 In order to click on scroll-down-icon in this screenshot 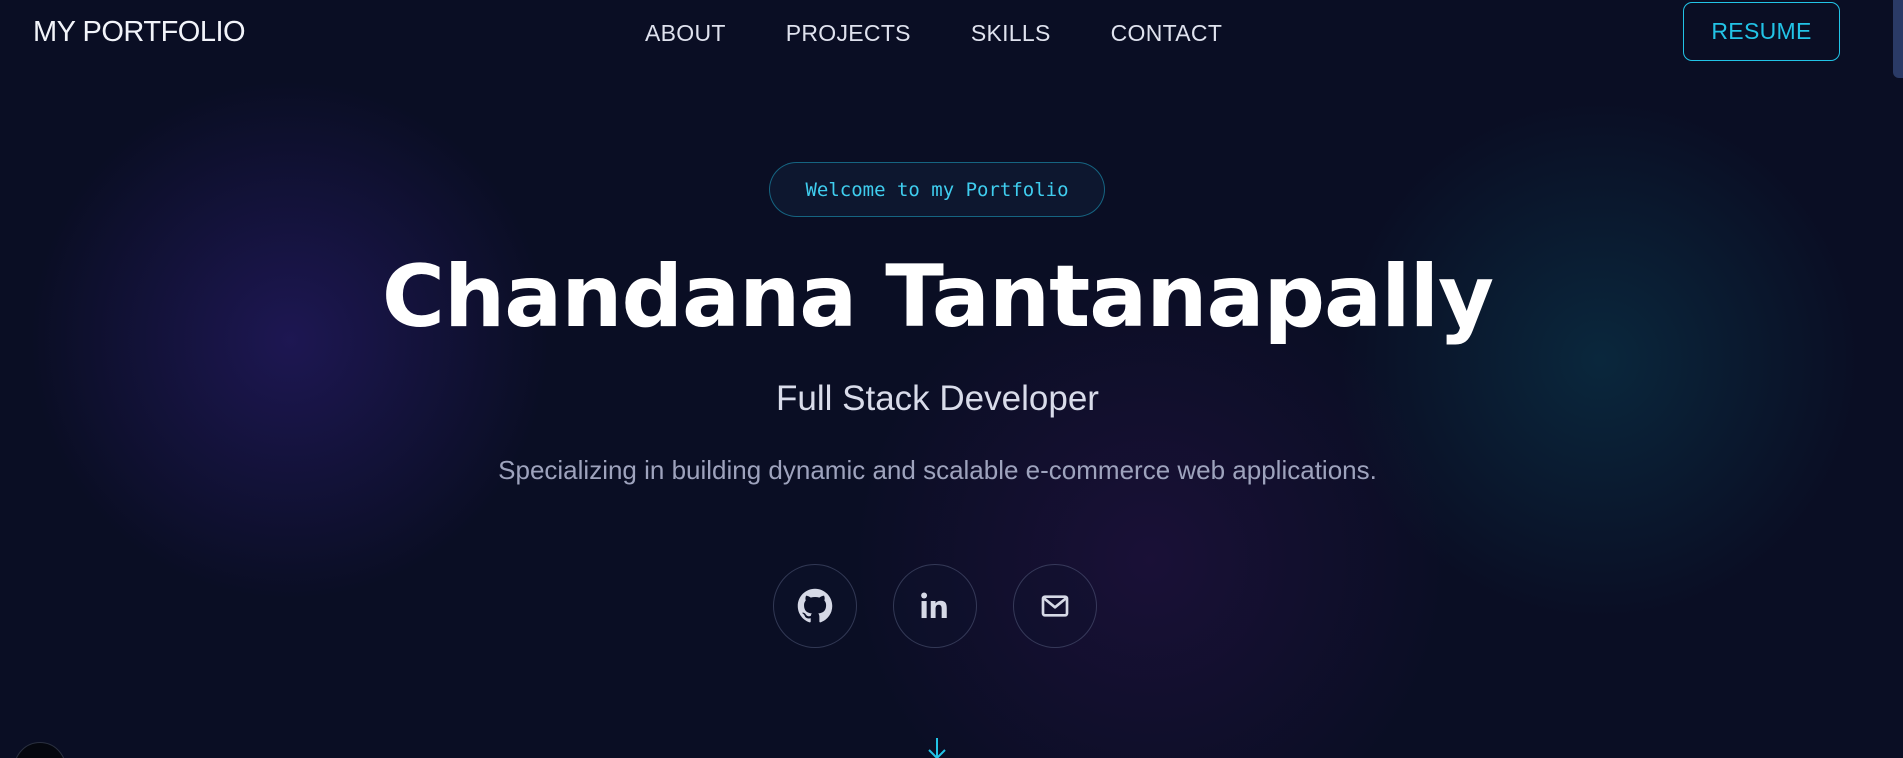, I will do `click(937, 748)`.